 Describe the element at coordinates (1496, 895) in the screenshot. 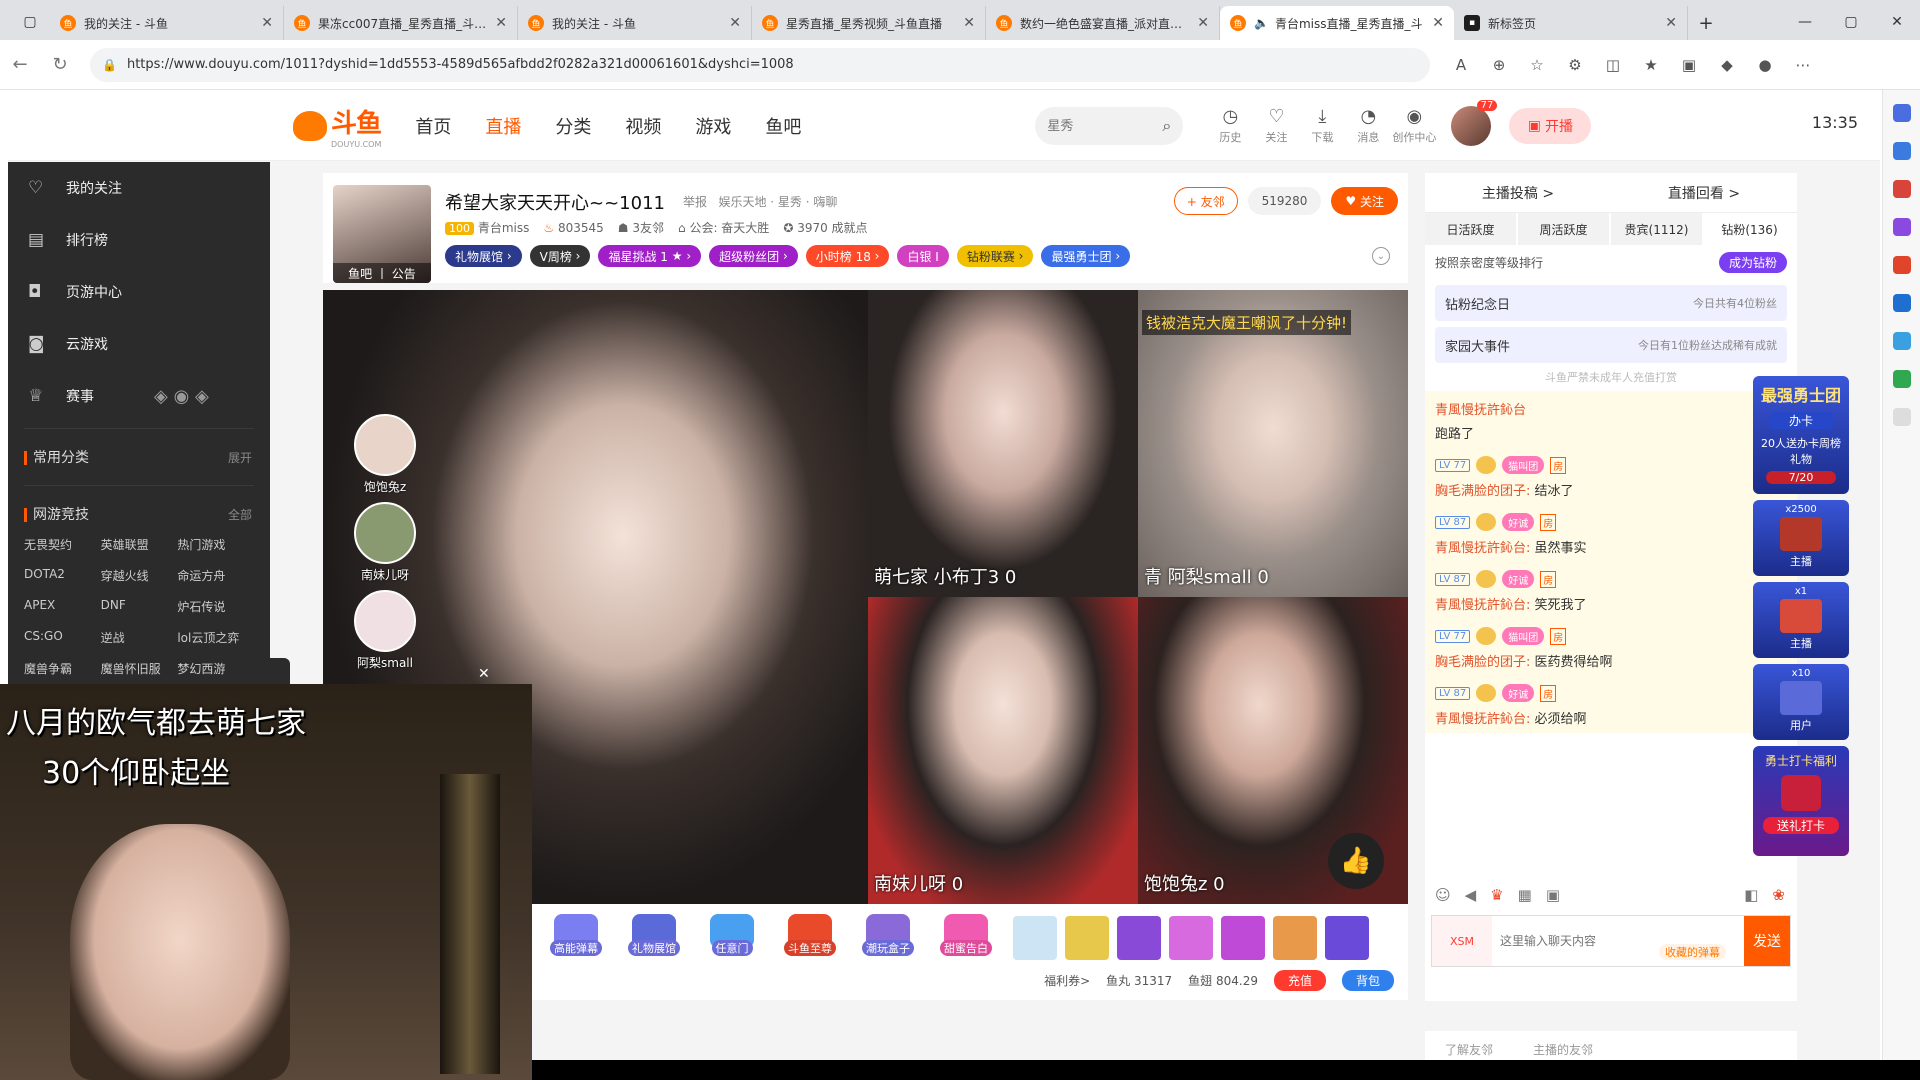

I see `crown-icon: ♛` at that location.